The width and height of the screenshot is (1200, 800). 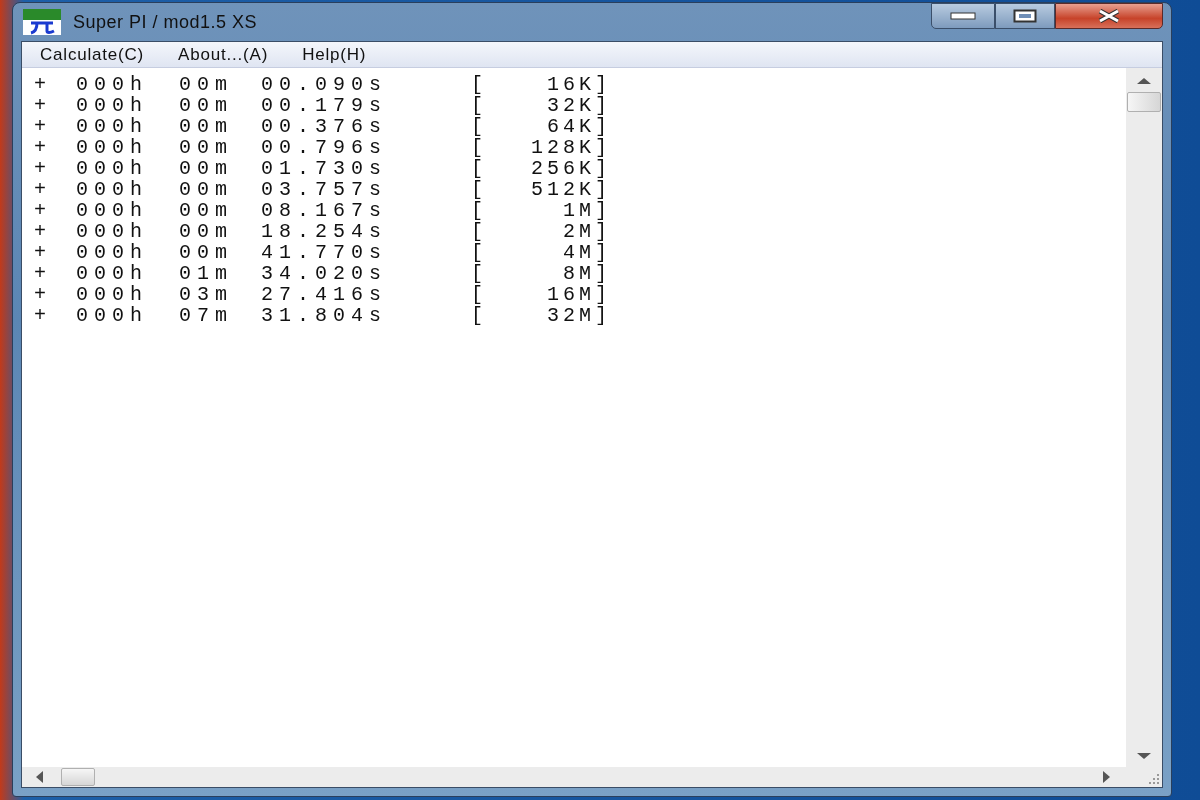 I want to click on size-text: 8M], so click(x=586, y=273).